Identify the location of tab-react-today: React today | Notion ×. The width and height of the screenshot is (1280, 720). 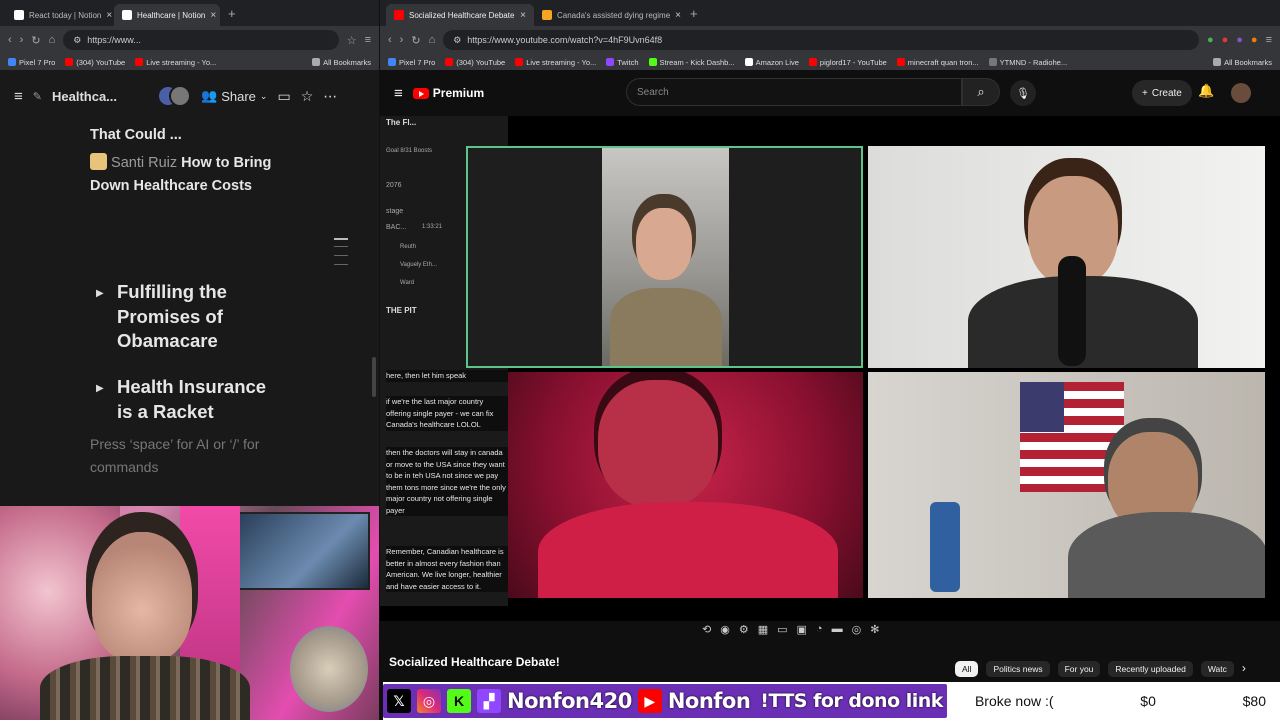
(60, 15).